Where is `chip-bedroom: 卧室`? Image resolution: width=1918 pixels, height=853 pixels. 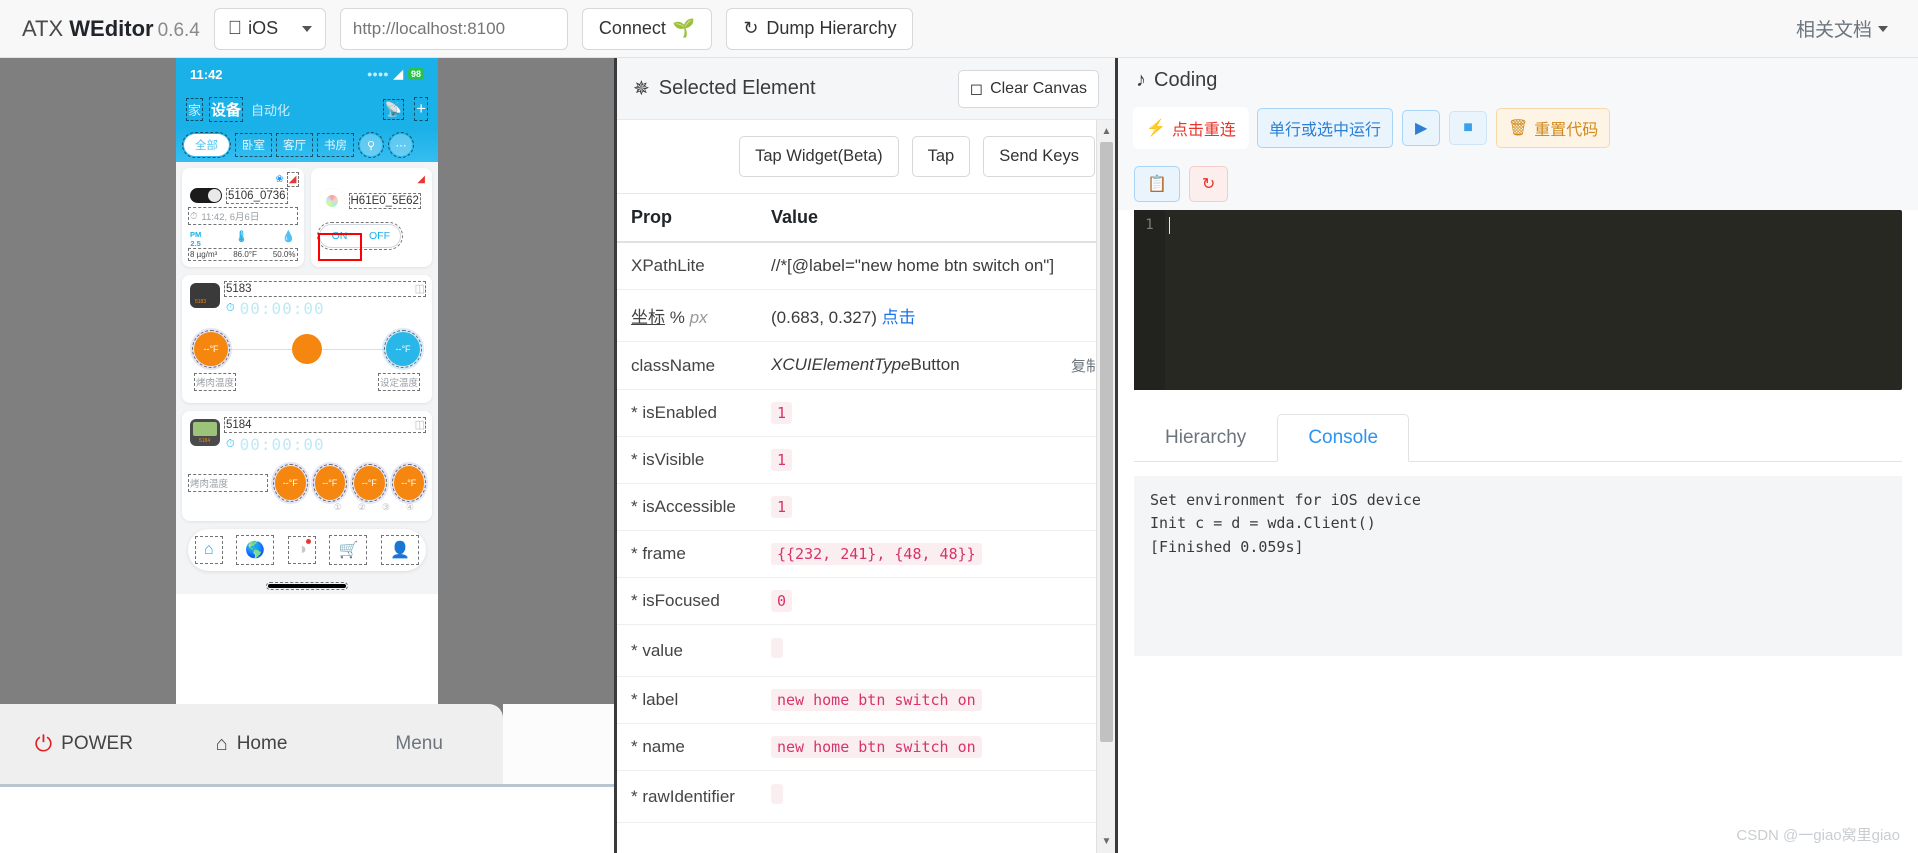 chip-bedroom: 卧室 is located at coordinates (253, 145).